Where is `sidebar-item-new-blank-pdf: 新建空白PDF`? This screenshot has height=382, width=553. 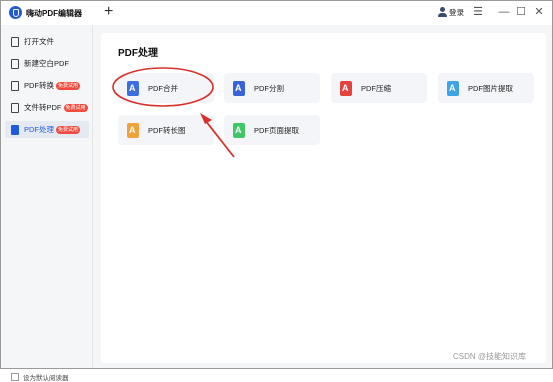 sidebar-item-new-blank-pdf: 新建空白PDF is located at coordinates (47, 63).